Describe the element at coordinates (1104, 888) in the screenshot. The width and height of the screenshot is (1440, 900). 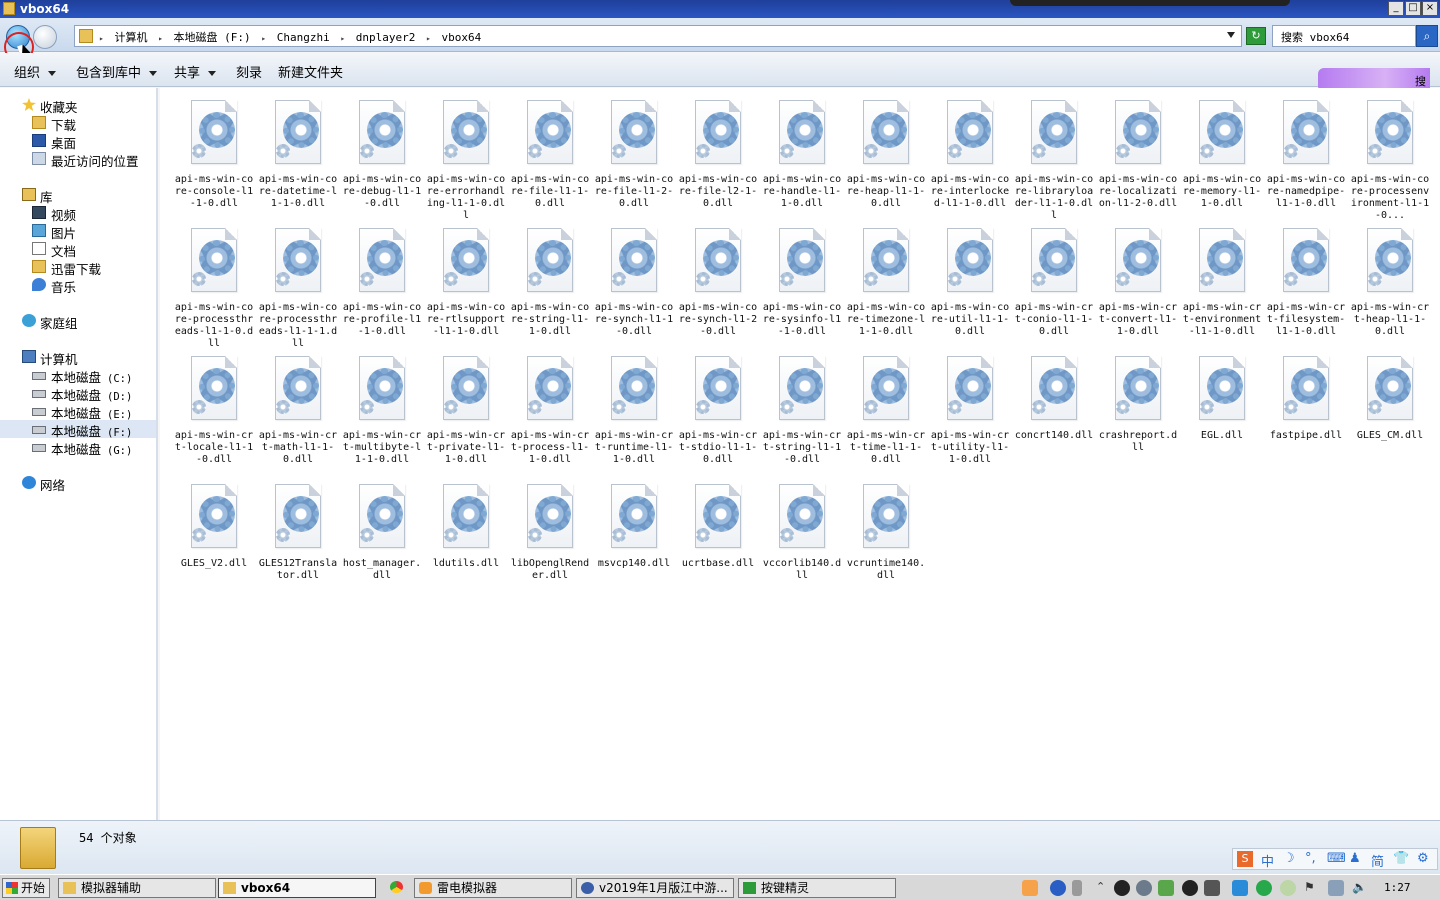
I see `chevron-up-icon: ⌃` at that location.